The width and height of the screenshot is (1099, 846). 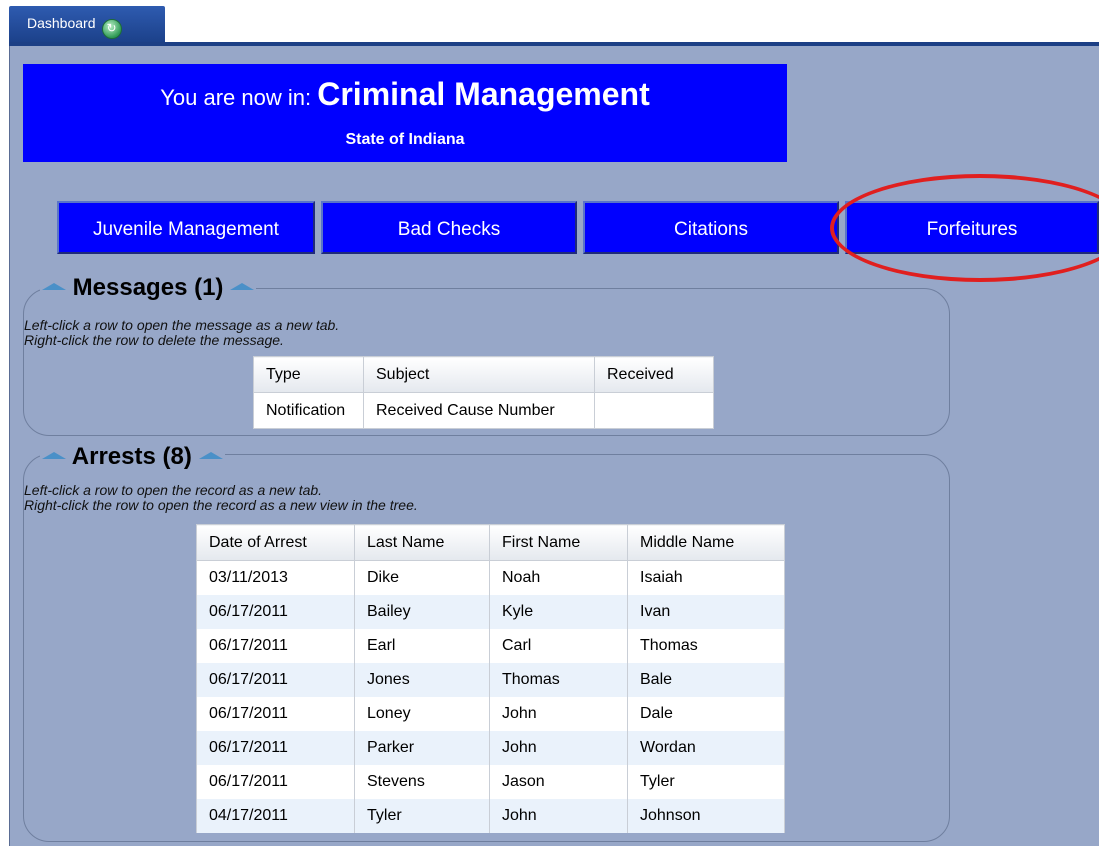 What do you see at coordinates (711, 227) in the screenshot?
I see `citations-button: Citations` at bounding box center [711, 227].